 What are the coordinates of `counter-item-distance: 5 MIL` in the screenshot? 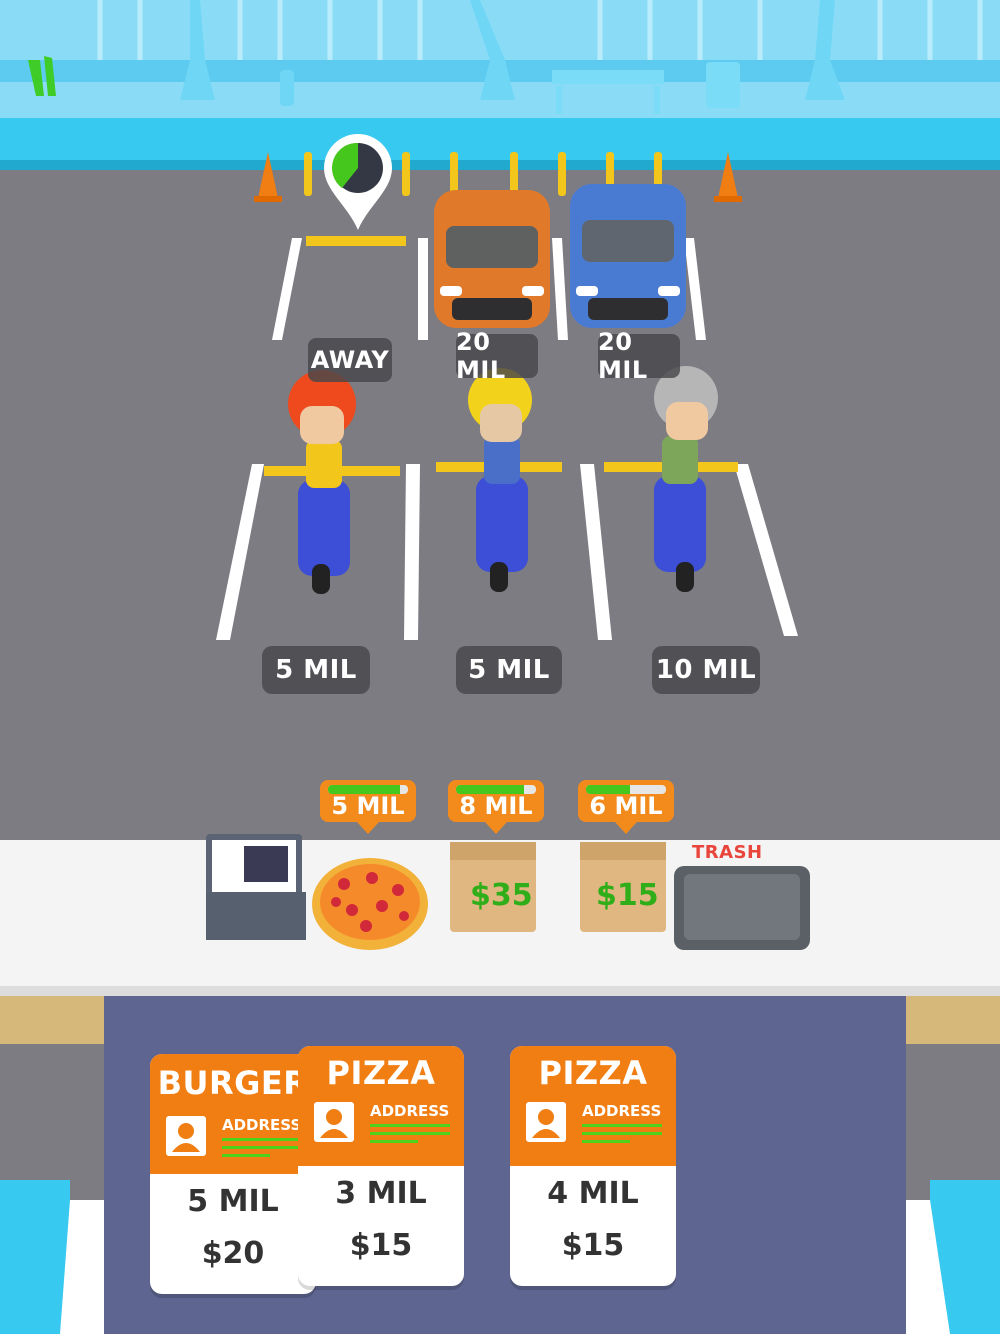 It's located at (368, 806).